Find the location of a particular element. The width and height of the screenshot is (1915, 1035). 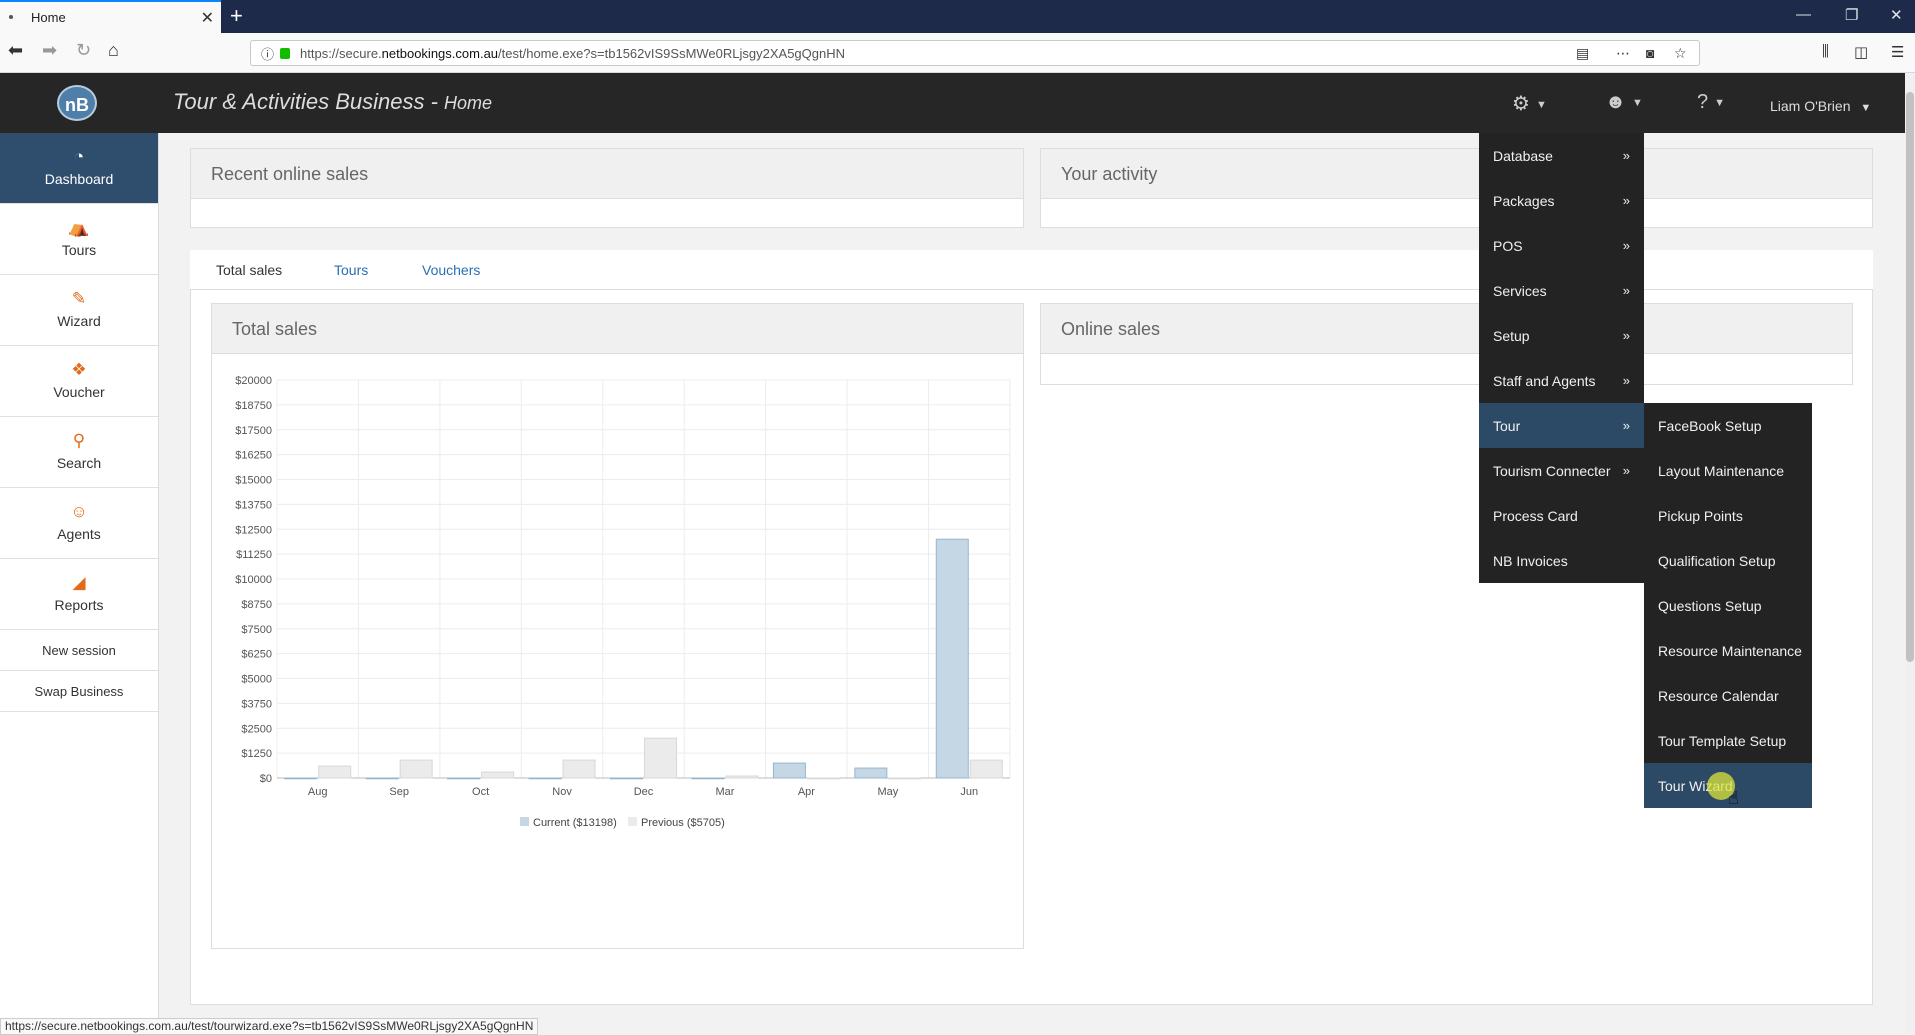

menu-item-process-card: Process Card is located at coordinates (1561, 515).